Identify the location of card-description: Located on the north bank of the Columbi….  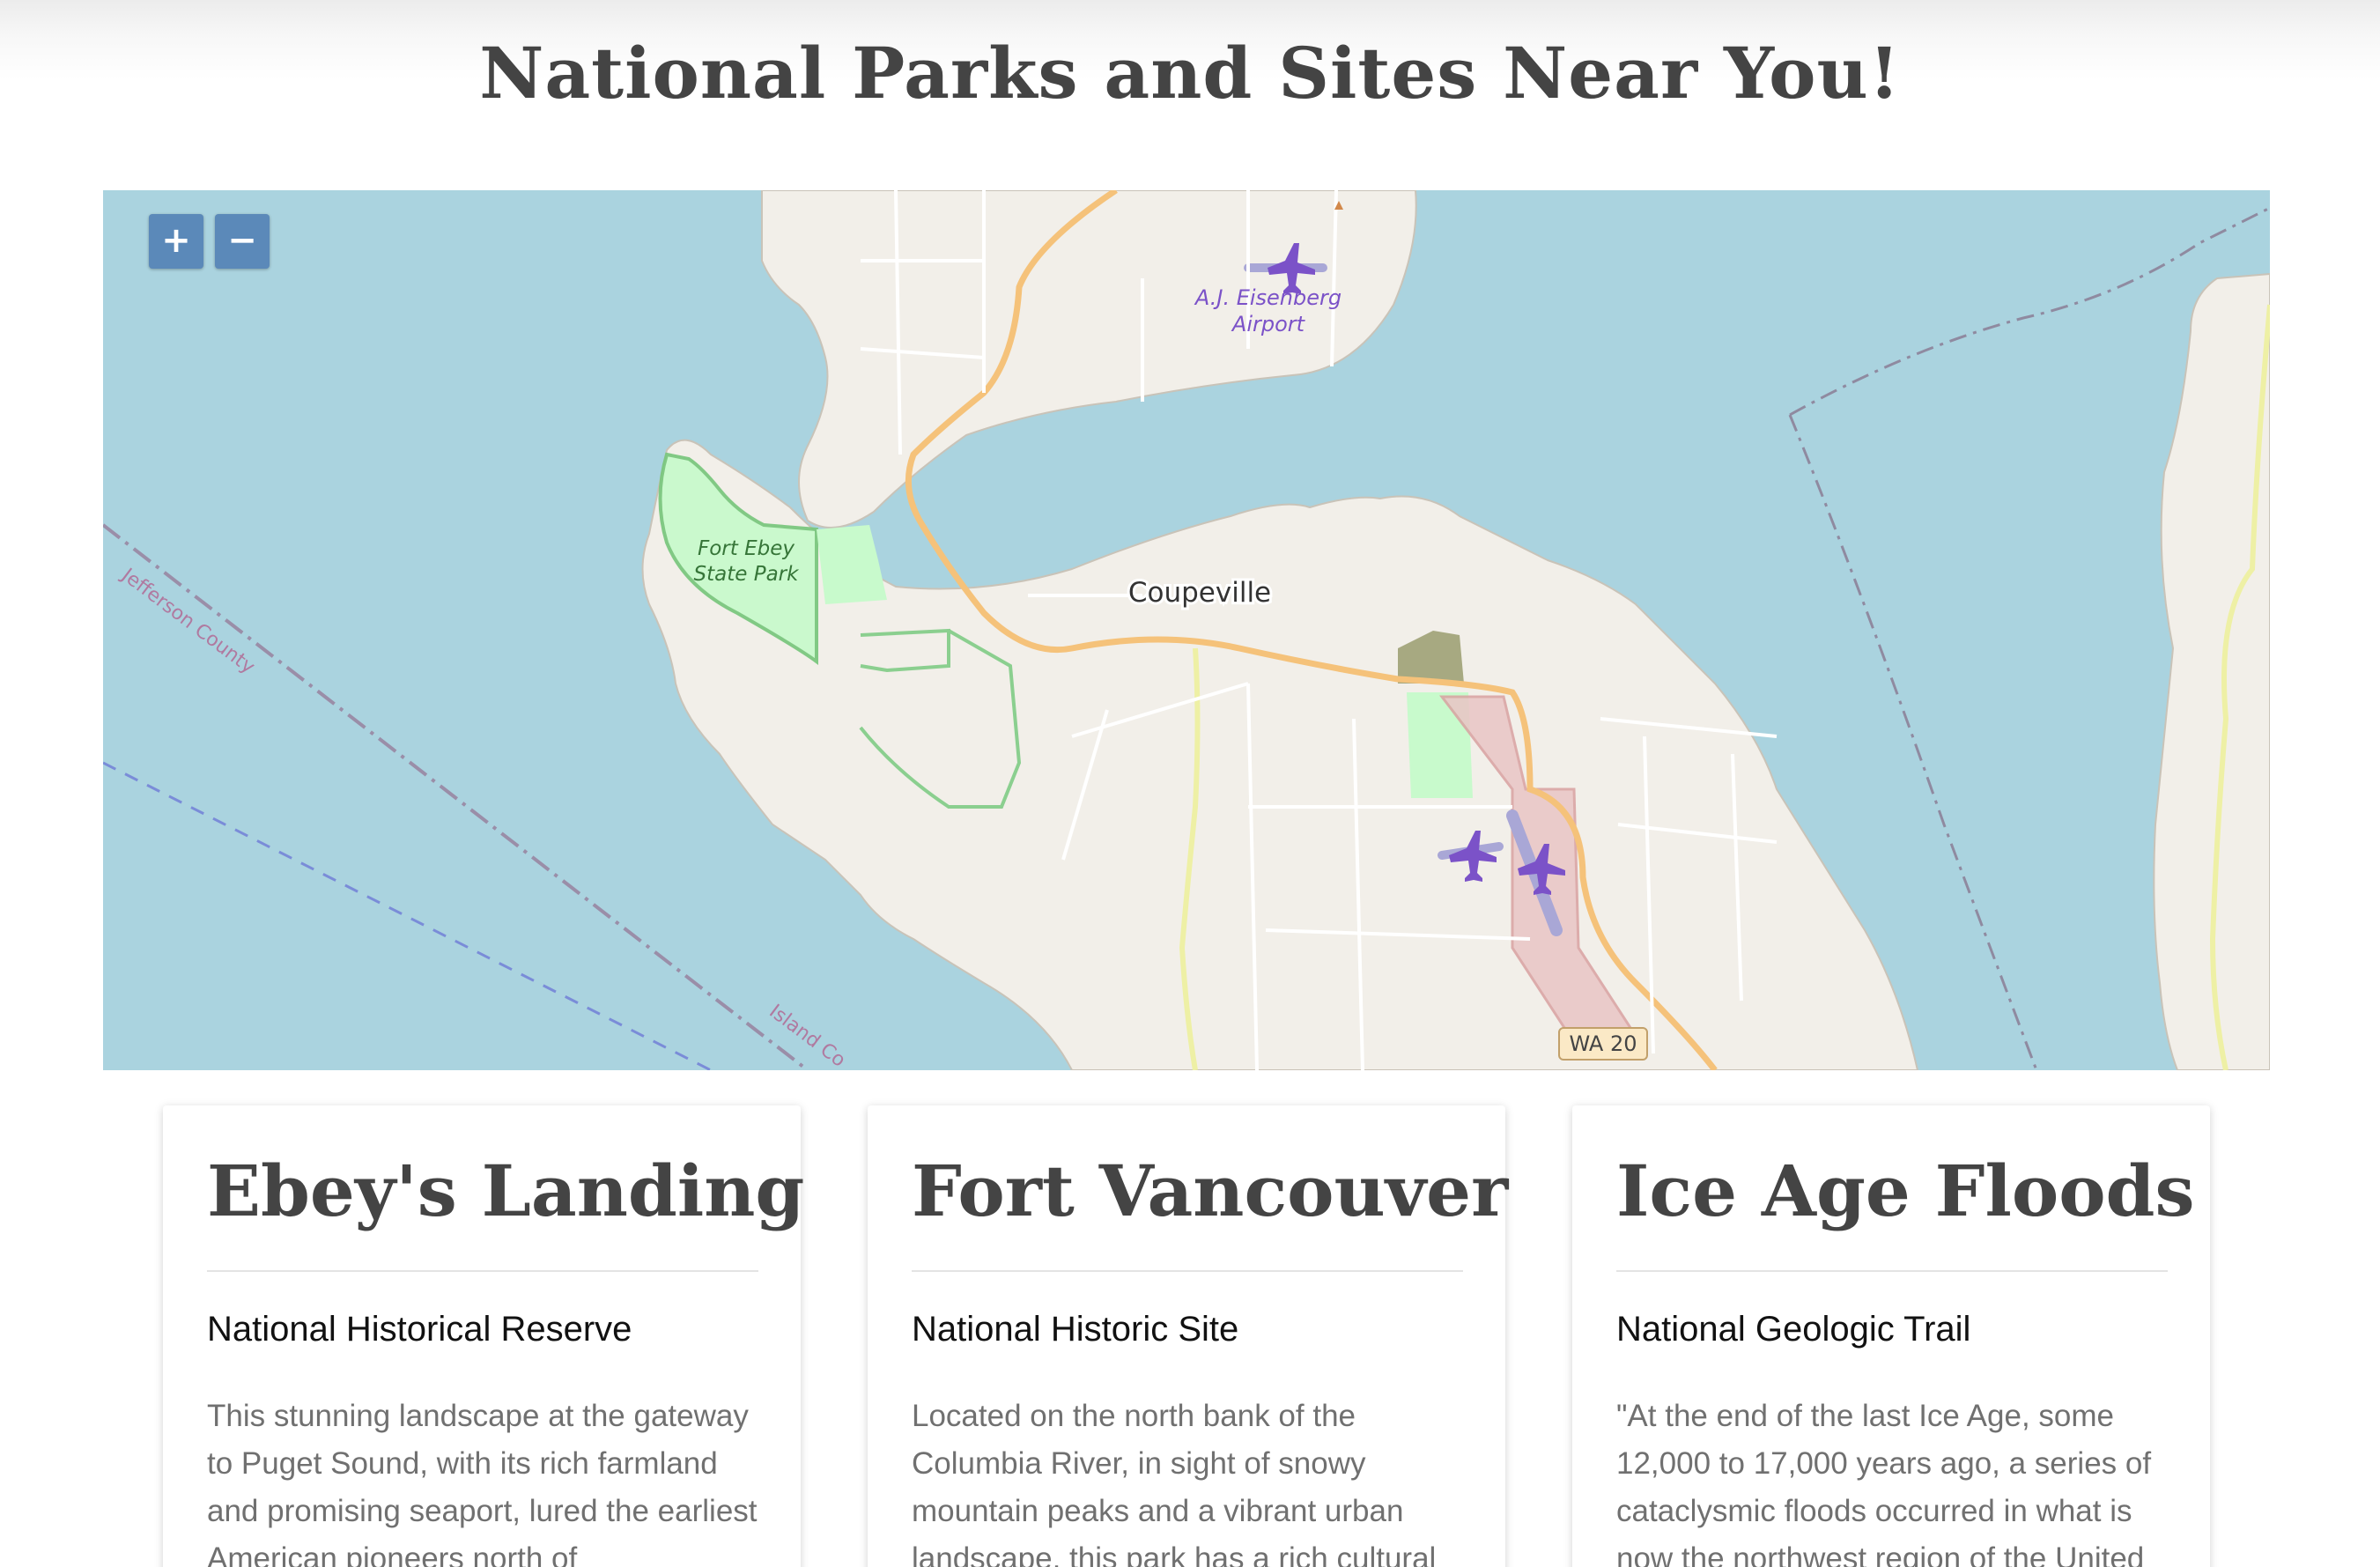
(1174, 1483).